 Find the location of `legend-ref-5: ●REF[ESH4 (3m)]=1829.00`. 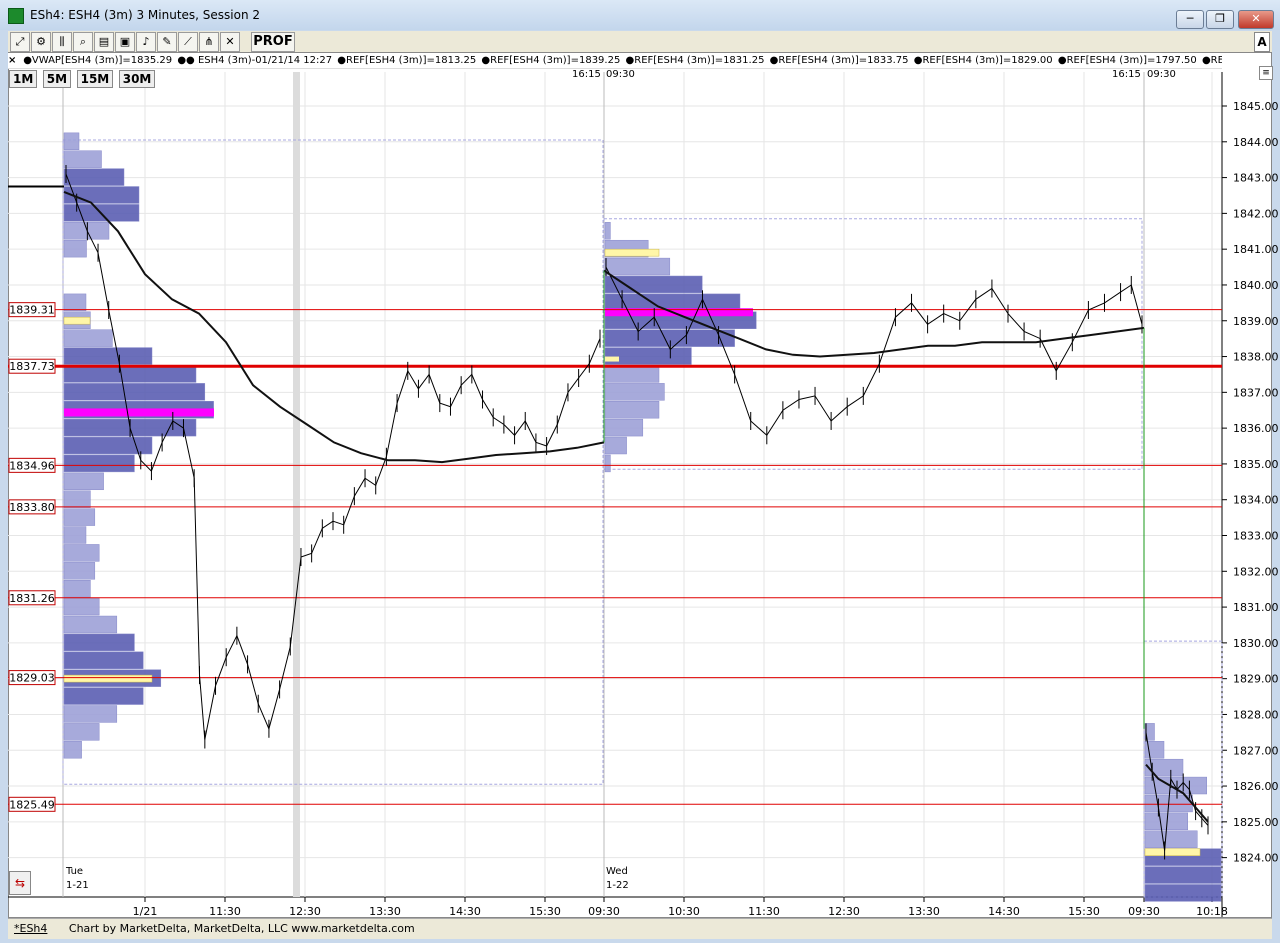

legend-ref-5: ●REF[ESH4 (3m)]=1829.00 is located at coordinates (983, 60).